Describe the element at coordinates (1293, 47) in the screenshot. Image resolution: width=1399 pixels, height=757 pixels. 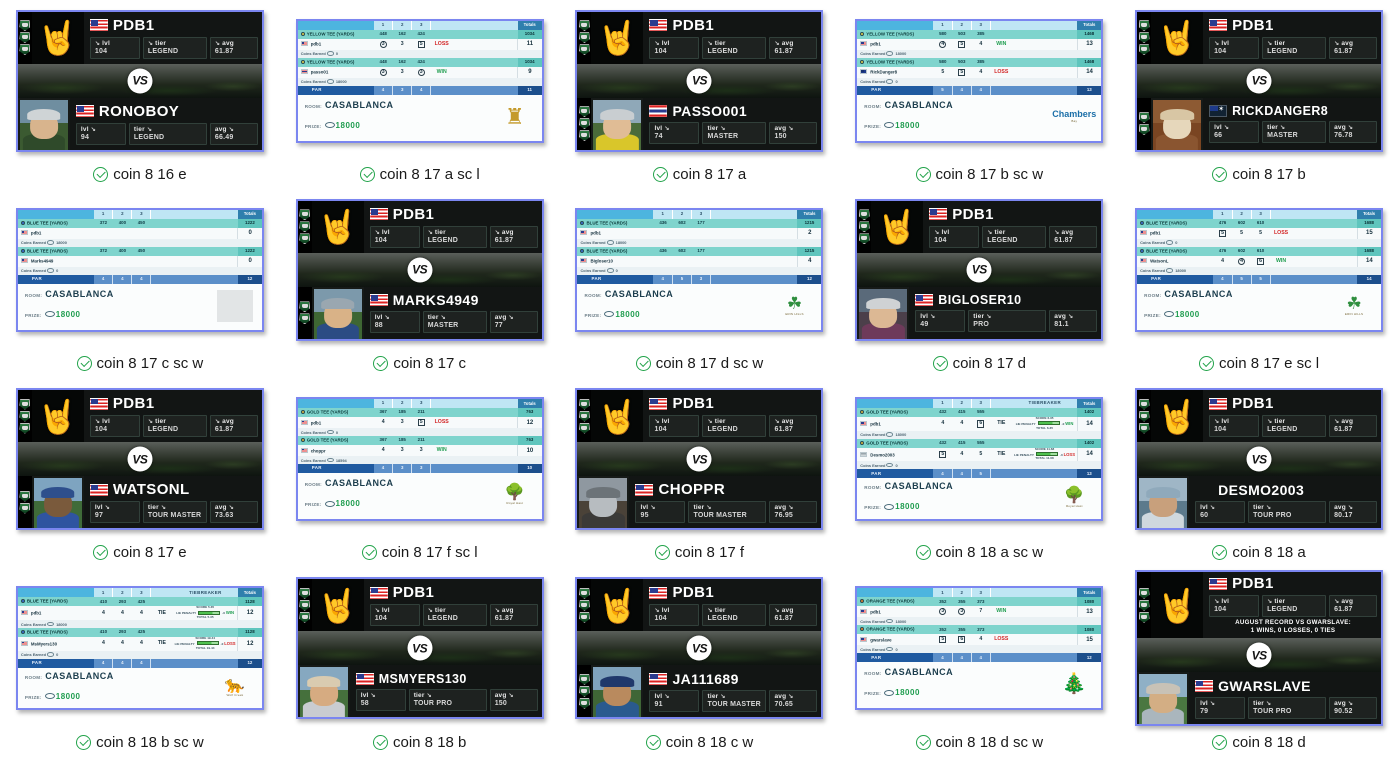
I see `top-stats: ↘ lvl 104 ↘ tier LEGEND ↘ avg 61.87` at that location.